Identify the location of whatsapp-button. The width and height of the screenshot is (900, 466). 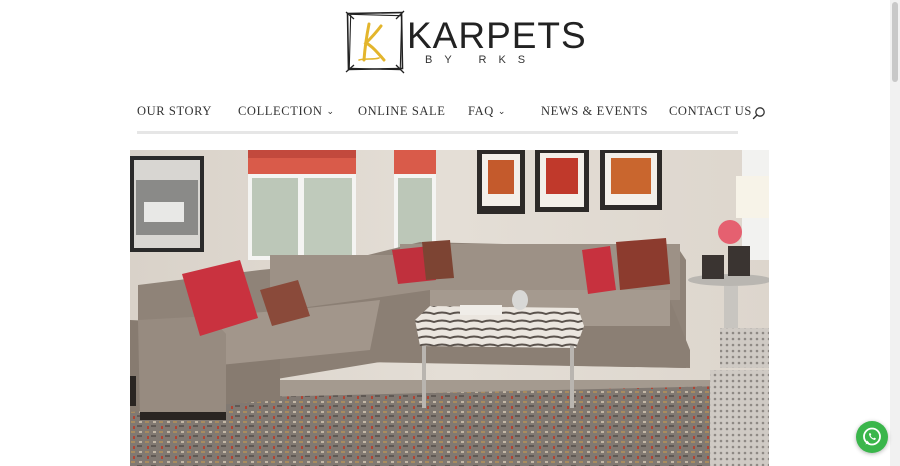
(872, 437).